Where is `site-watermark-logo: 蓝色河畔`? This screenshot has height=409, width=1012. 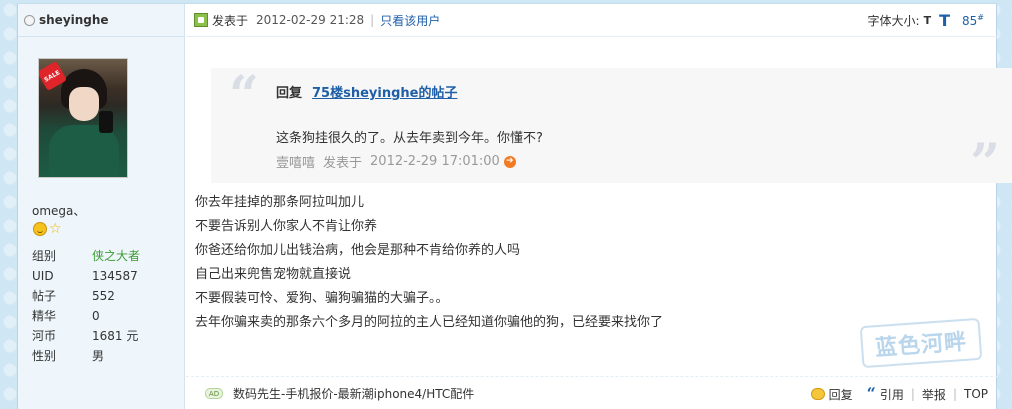
site-watermark-logo: 蓝色河畔 is located at coordinates (921, 343).